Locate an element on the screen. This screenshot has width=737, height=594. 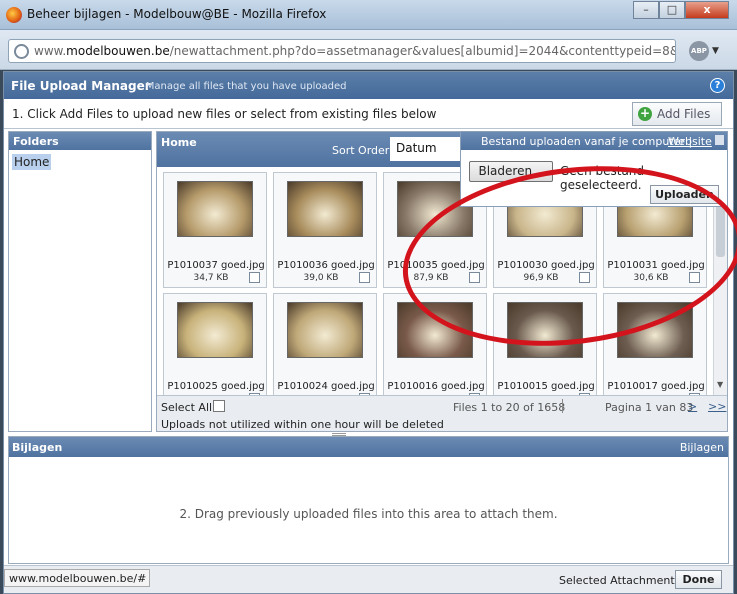
file-name: P1010031 goed.jpg is located at coordinates (656, 265).